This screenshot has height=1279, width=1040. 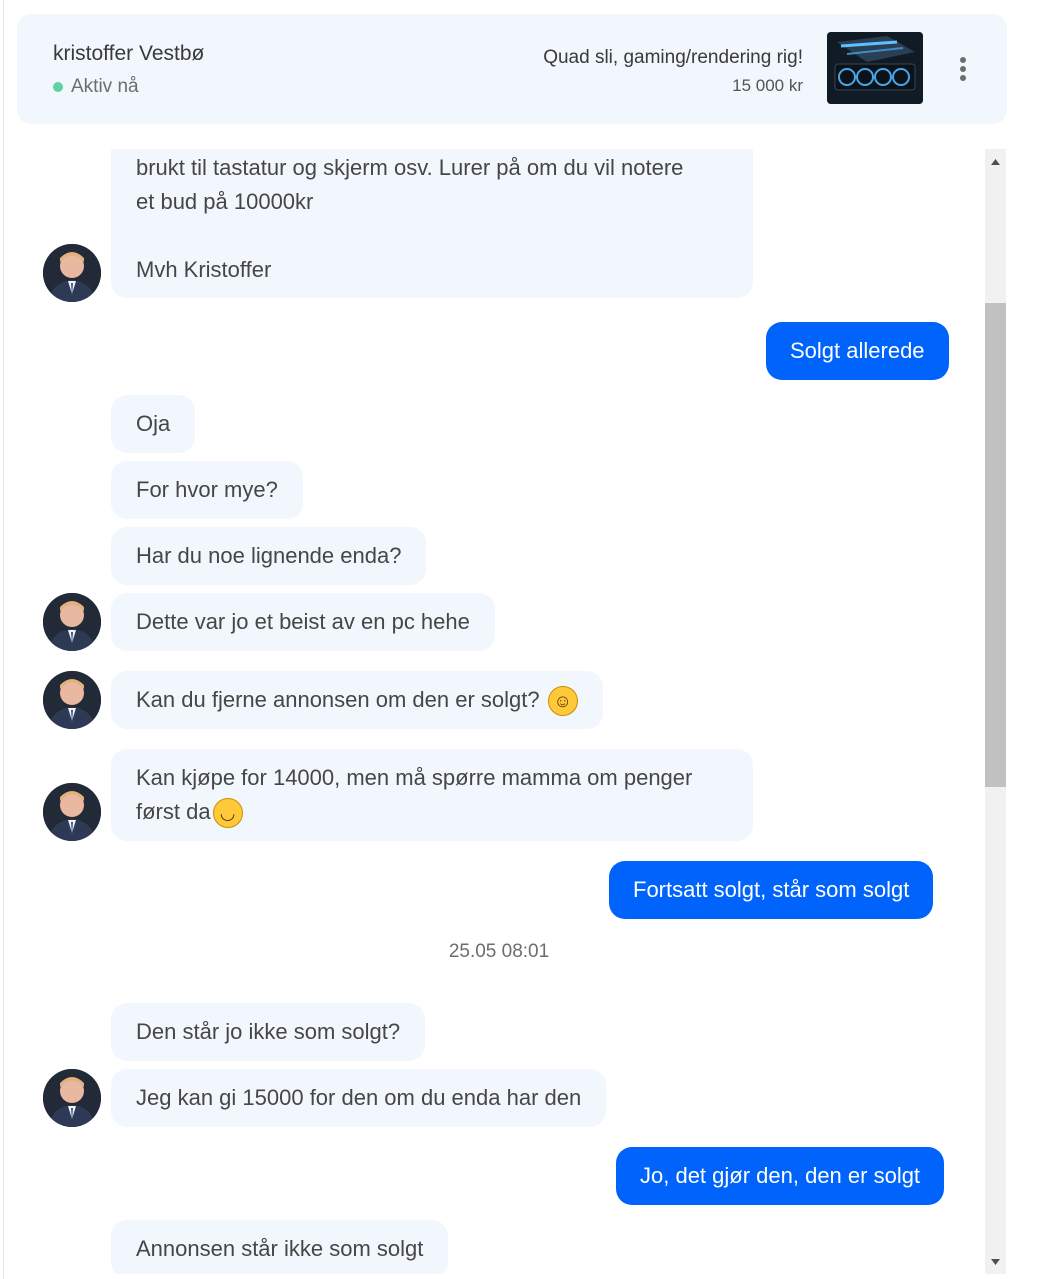 What do you see at coordinates (227, 813) in the screenshot?
I see `upside-down-face-emoji: ◡` at bounding box center [227, 813].